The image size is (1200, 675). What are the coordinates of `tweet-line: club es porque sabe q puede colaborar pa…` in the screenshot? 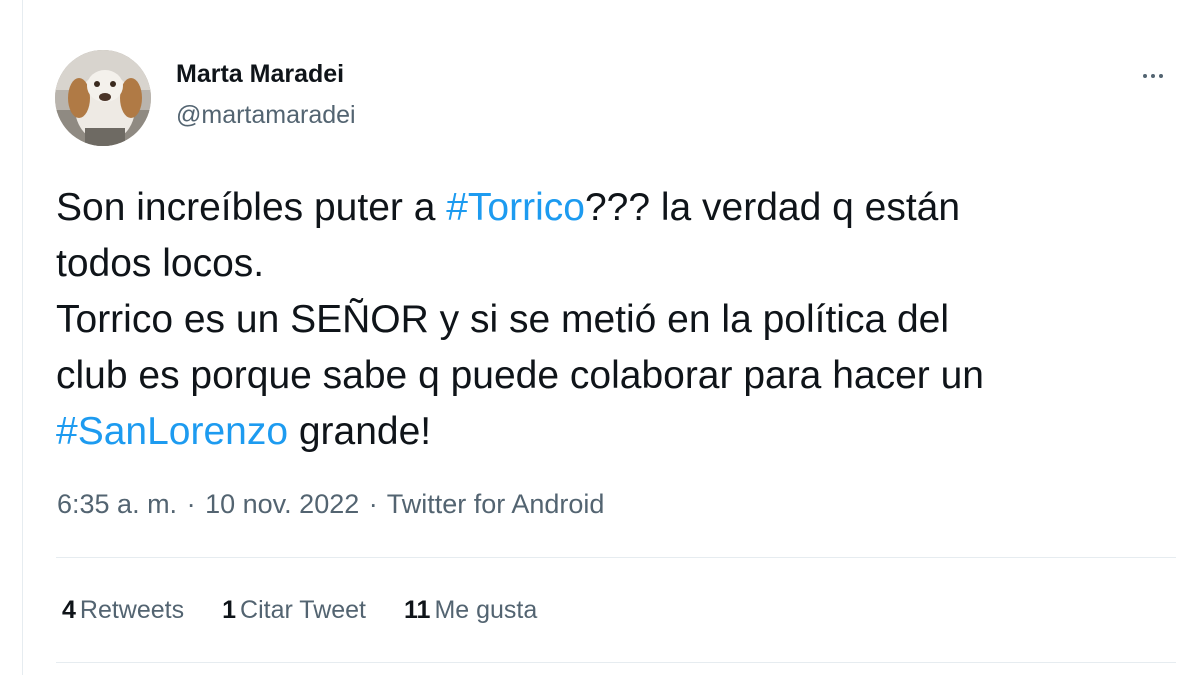 It's located at (616, 376).